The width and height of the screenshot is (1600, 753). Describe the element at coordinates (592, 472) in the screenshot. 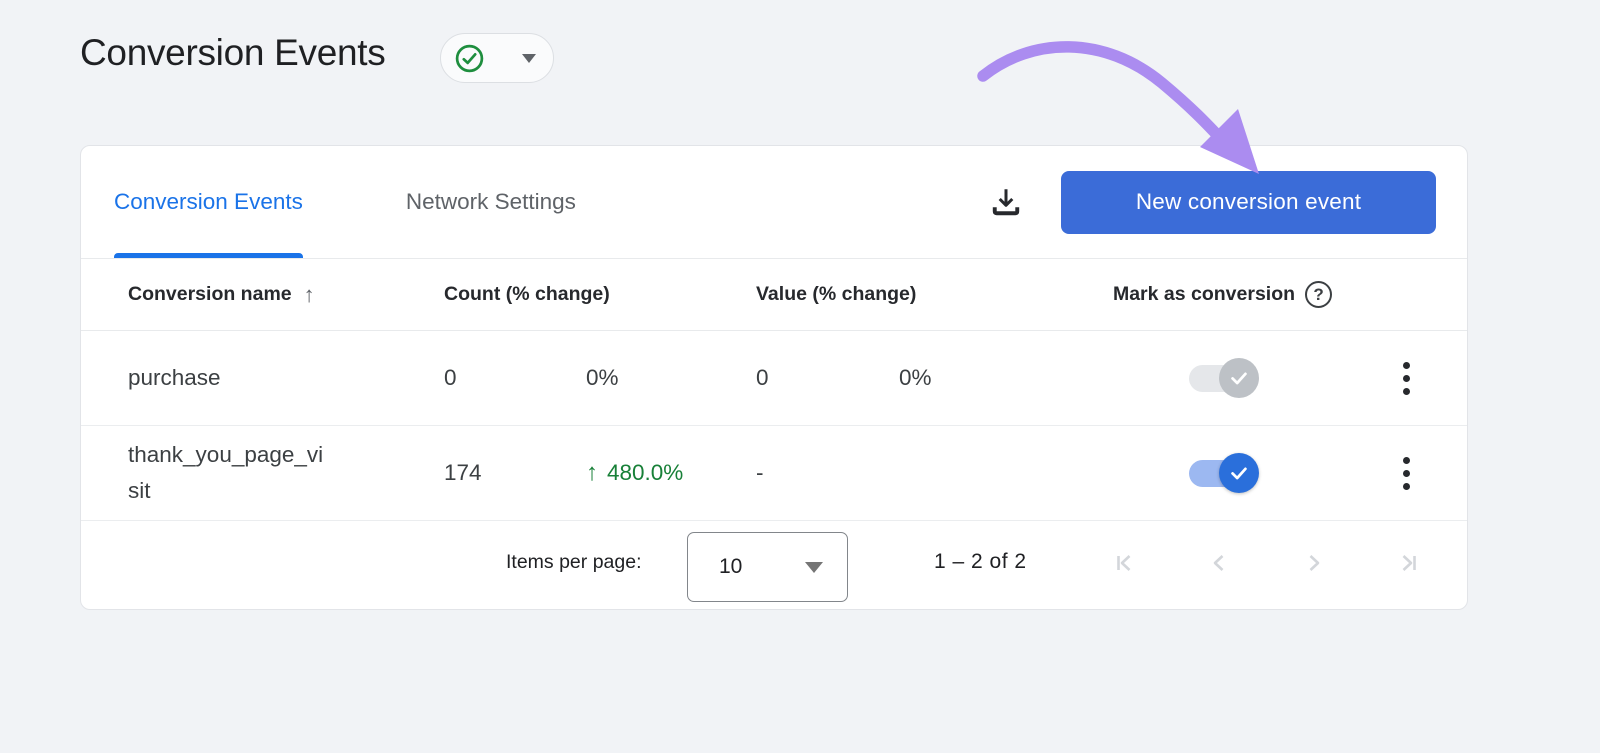

I see `trend-up-icon: ↑` at that location.